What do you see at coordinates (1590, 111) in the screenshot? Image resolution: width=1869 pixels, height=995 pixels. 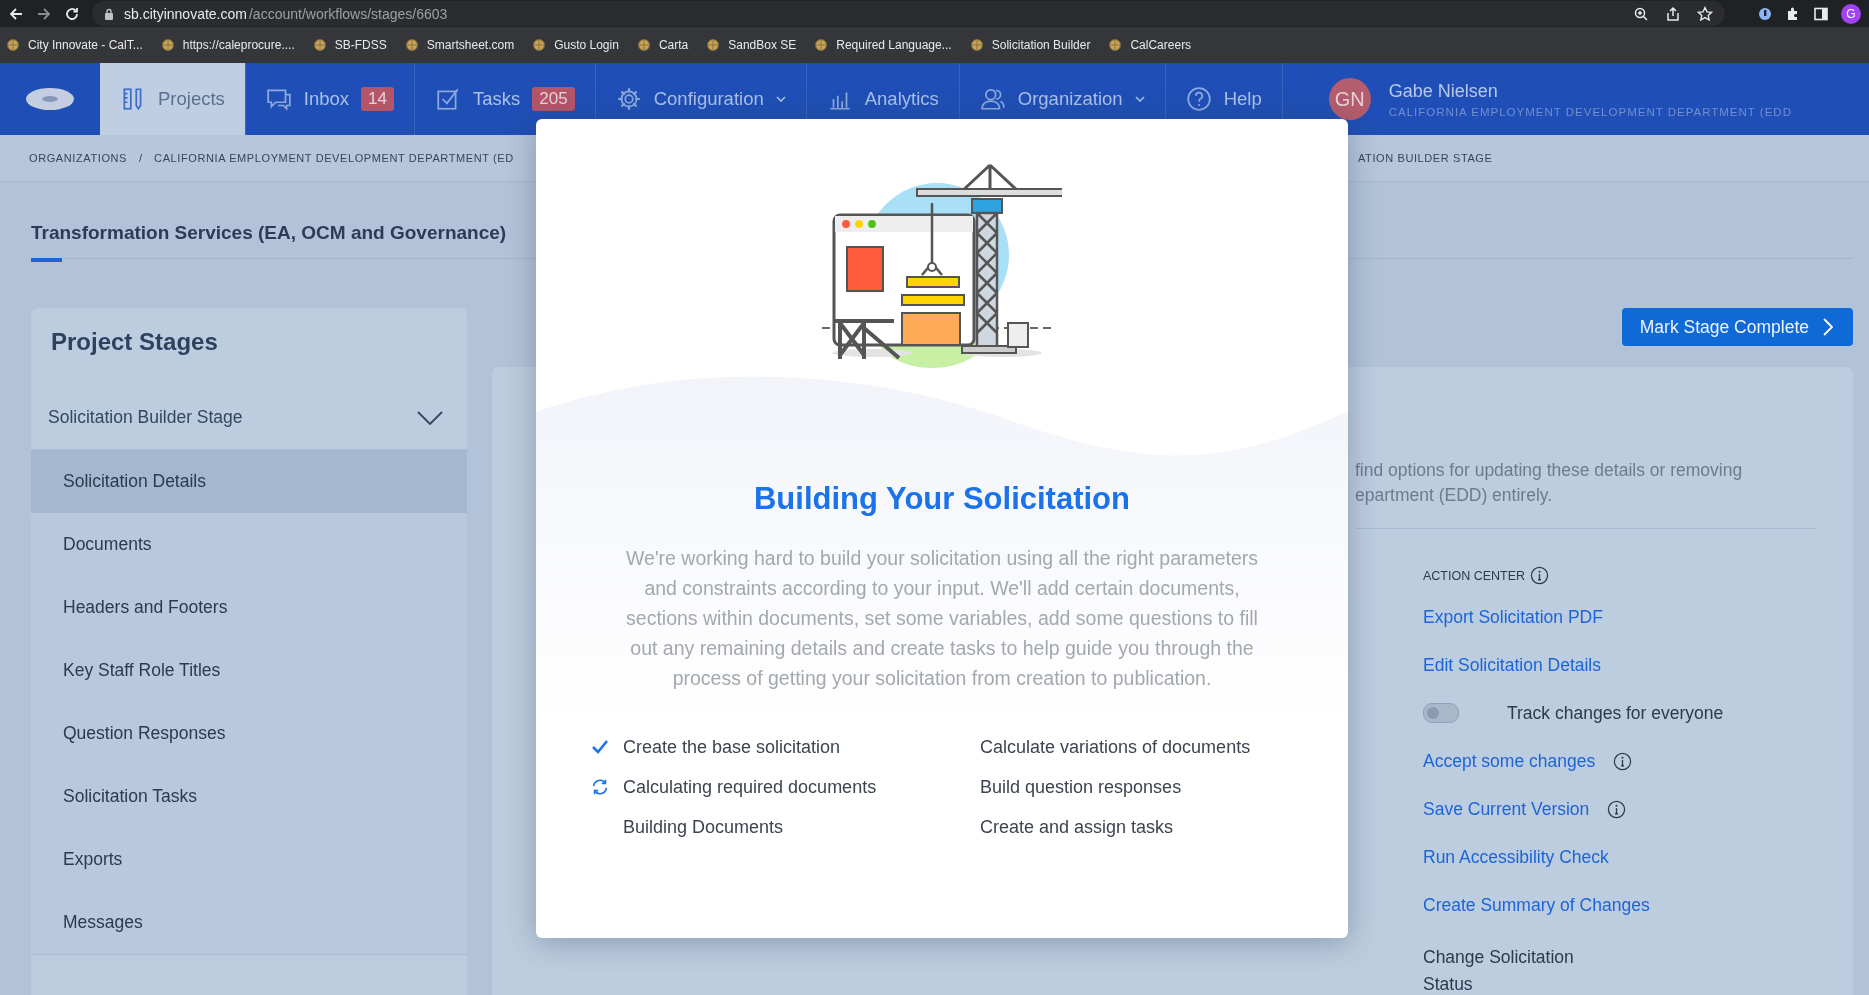 I see `user-organization: CALIFORNIA EMPLOYMENT DEVELOPMENT DEPARTMENT (EDD` at bounding box center [1590, 111].